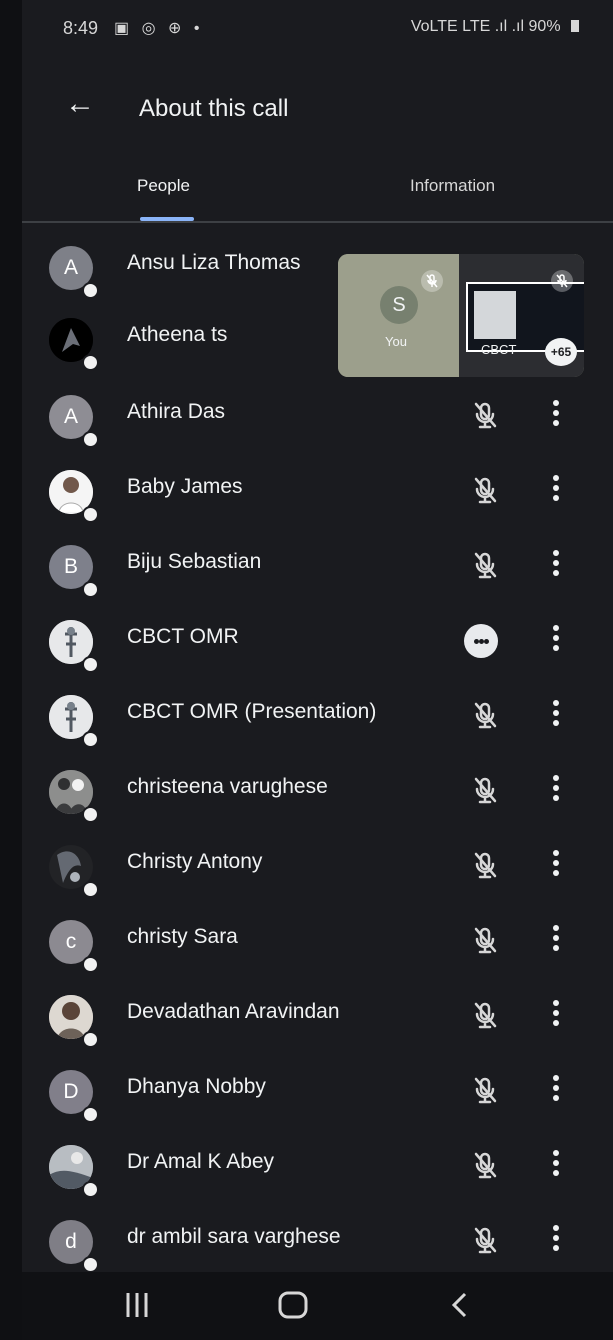 The width and height of the screenshot is (613, 1340). What do you see at coordinates (150, 28) in the screenshot?
I see `whatsapp-icon: ◎` at bounding box center [150, 28].